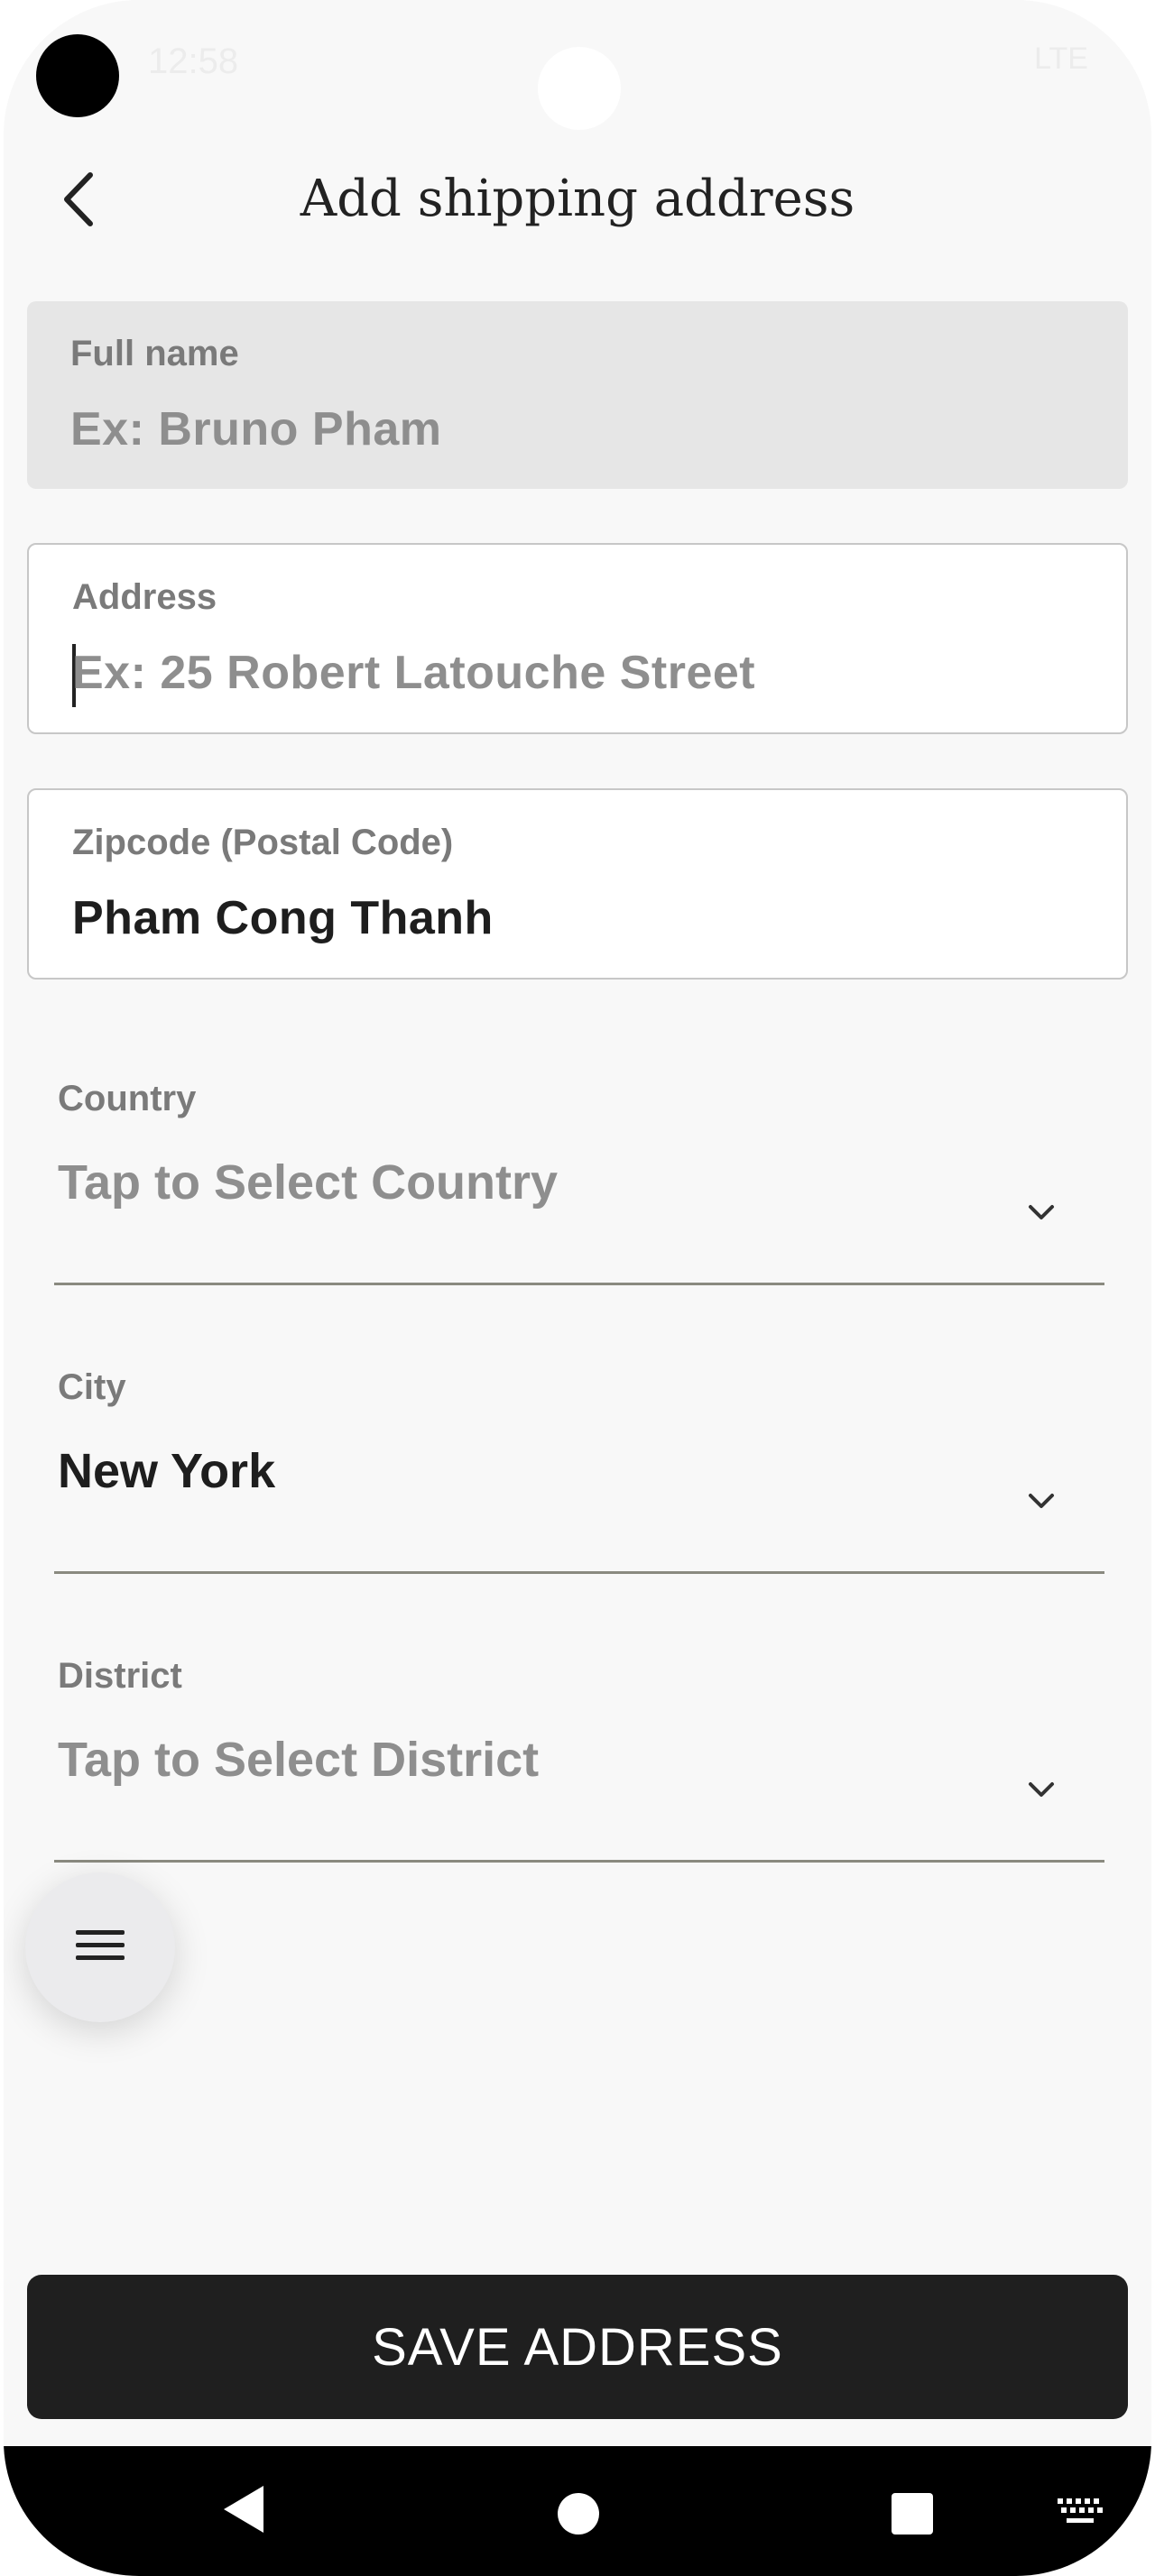 The height and width of the screenshot is (2576, 1155). Describe the element at coordinates (912, 2514) in the screenshot. I see `nav-recents-icon` at that location.